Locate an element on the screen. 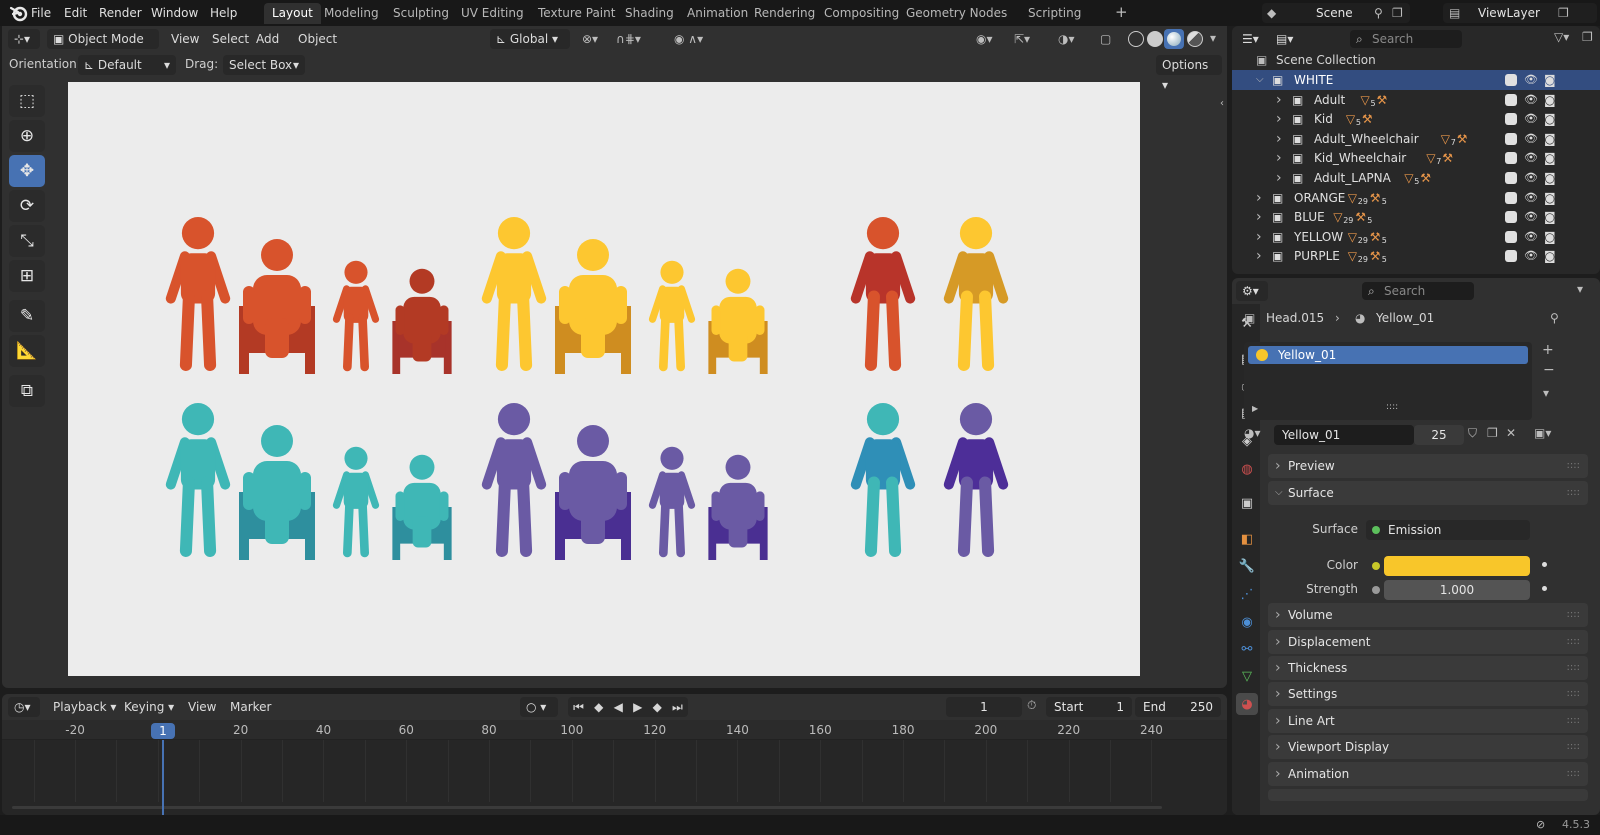  material-users-count: 25 is located at coordinates (1439, 435).